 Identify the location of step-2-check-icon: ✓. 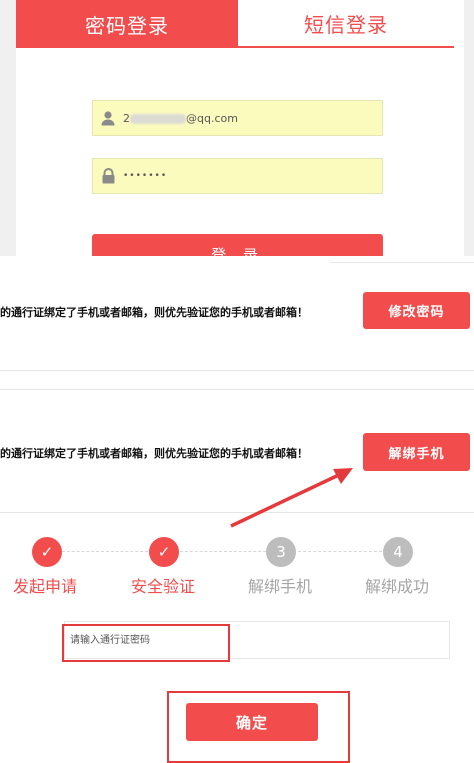
(164, 552).